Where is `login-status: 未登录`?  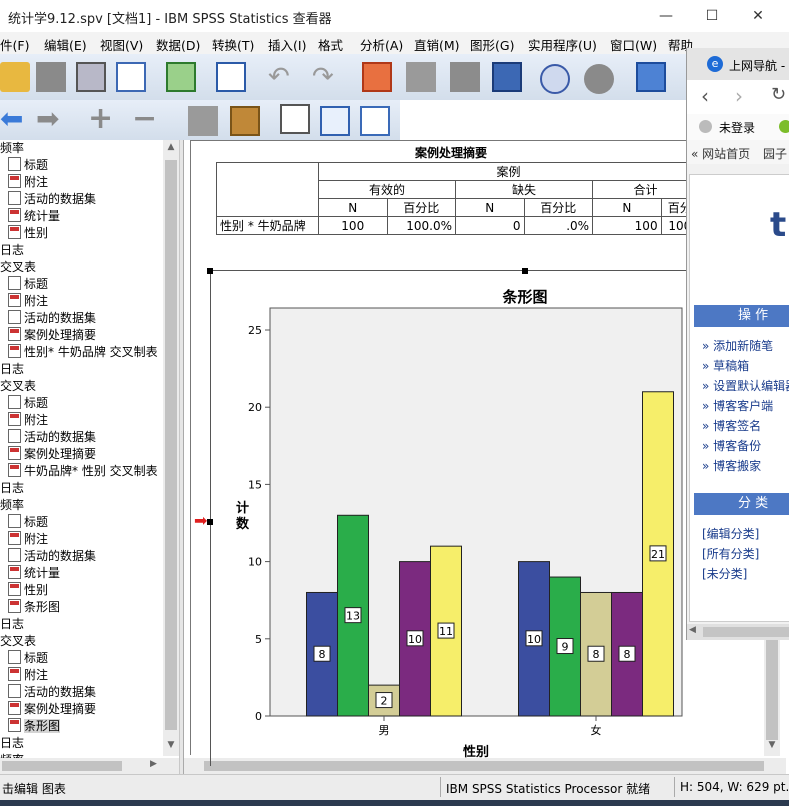
login-status: 未登录 is located at coordinates (737, 127).